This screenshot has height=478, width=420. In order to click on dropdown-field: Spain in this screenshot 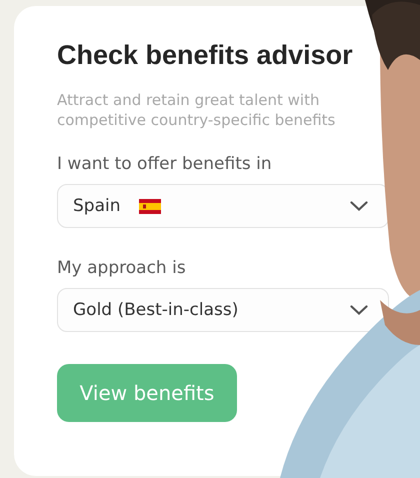, I will do `click(223, 206)`.